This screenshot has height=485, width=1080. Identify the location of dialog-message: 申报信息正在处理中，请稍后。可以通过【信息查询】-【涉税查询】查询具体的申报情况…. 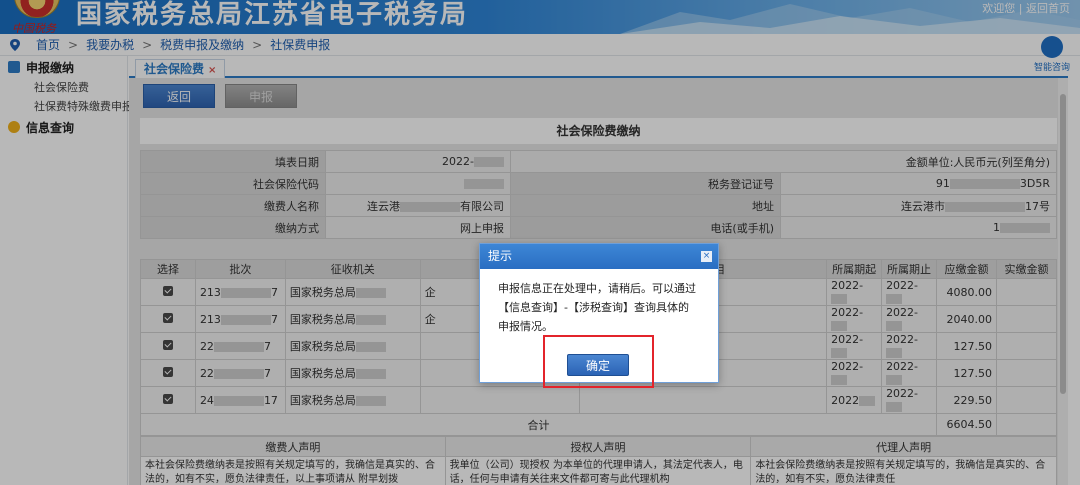
(597, 307).